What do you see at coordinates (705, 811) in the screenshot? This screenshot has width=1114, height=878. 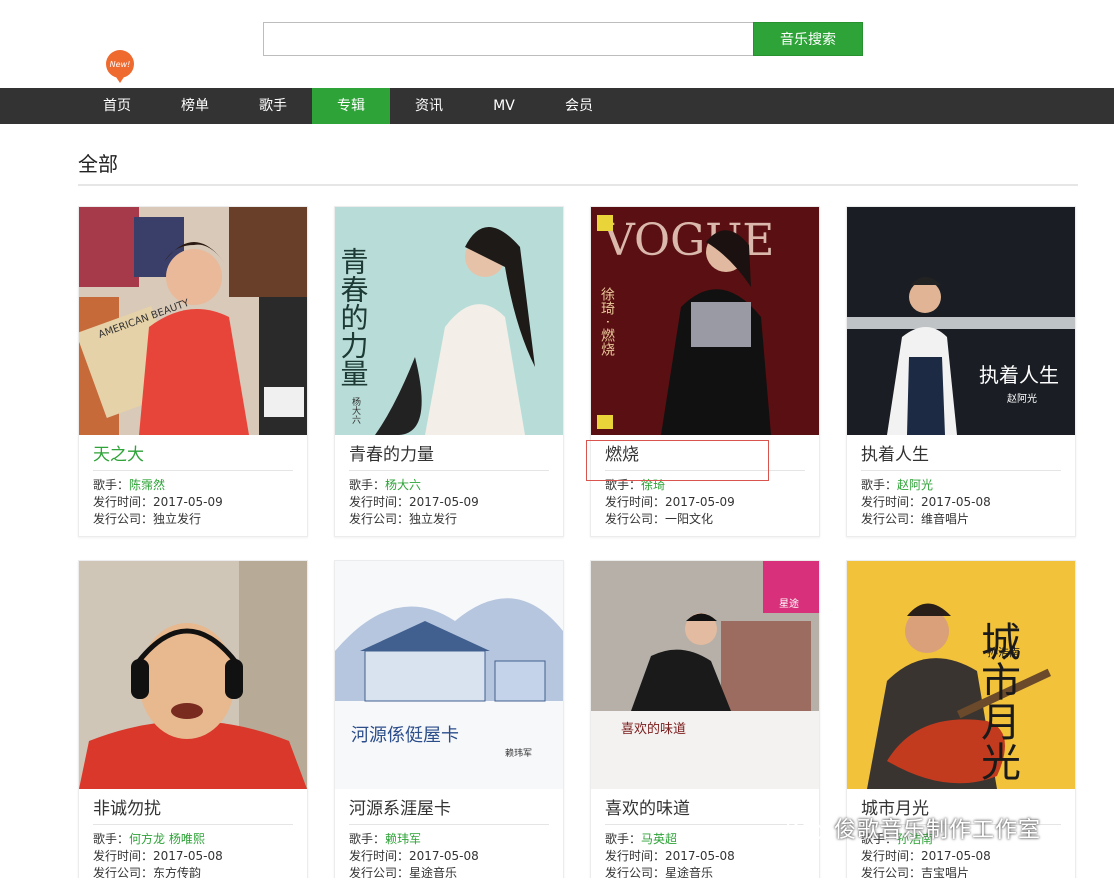 I see `album-title: 喜欢的味道` at bounding box center [705, 811].